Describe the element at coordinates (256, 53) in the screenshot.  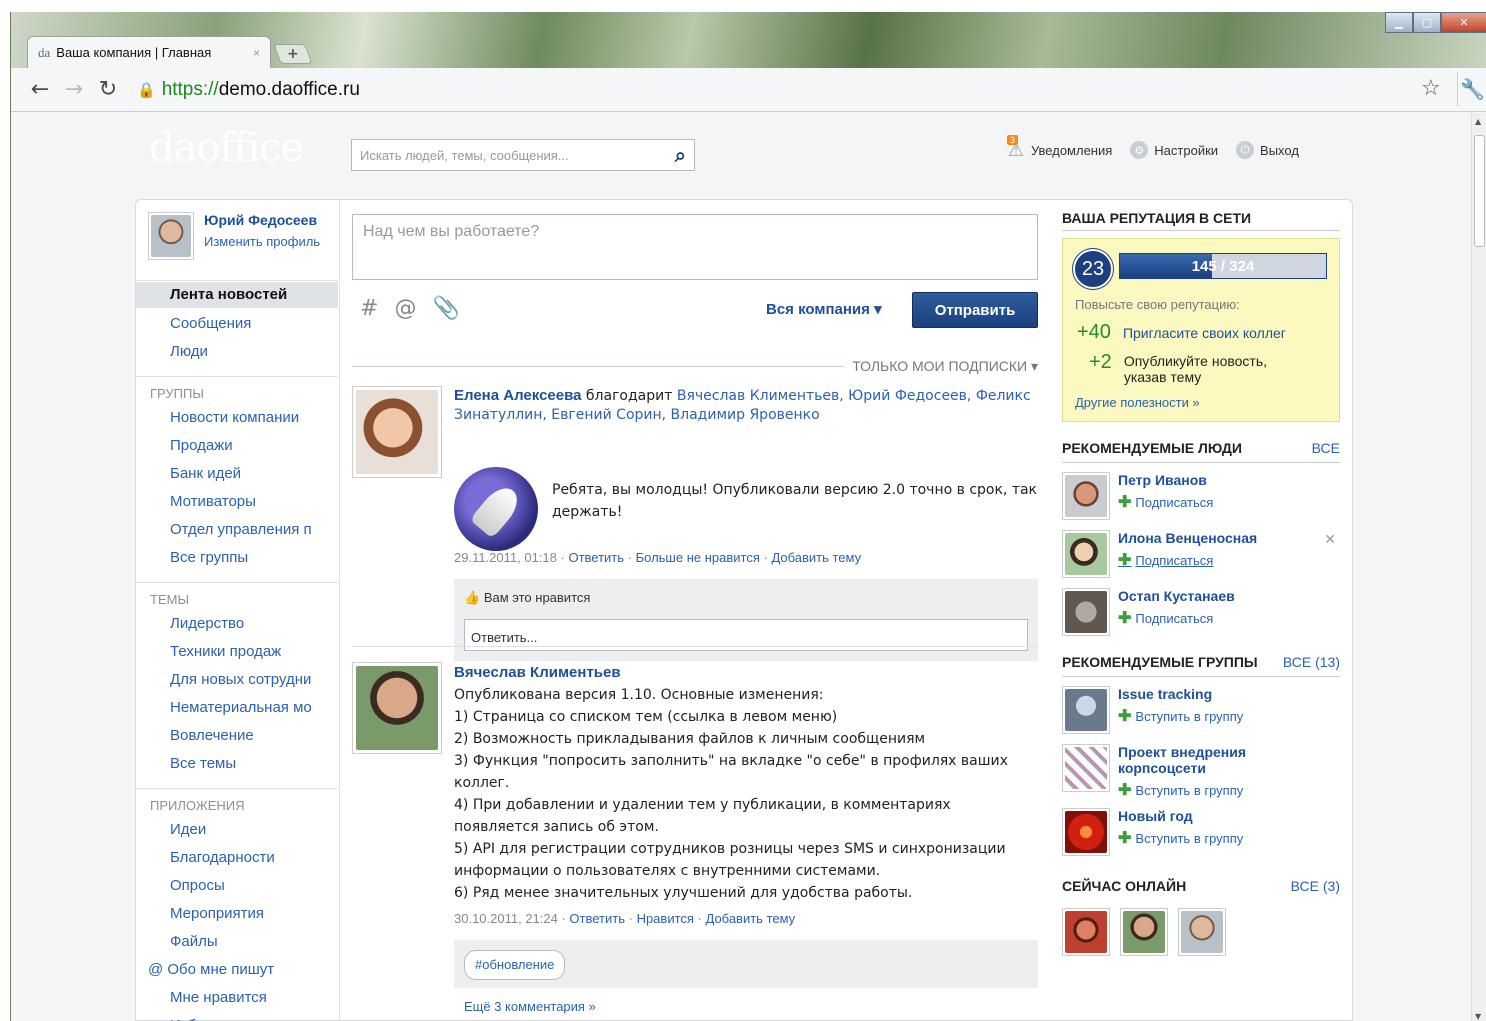
I see `tab-close-icon: ×` at that location.